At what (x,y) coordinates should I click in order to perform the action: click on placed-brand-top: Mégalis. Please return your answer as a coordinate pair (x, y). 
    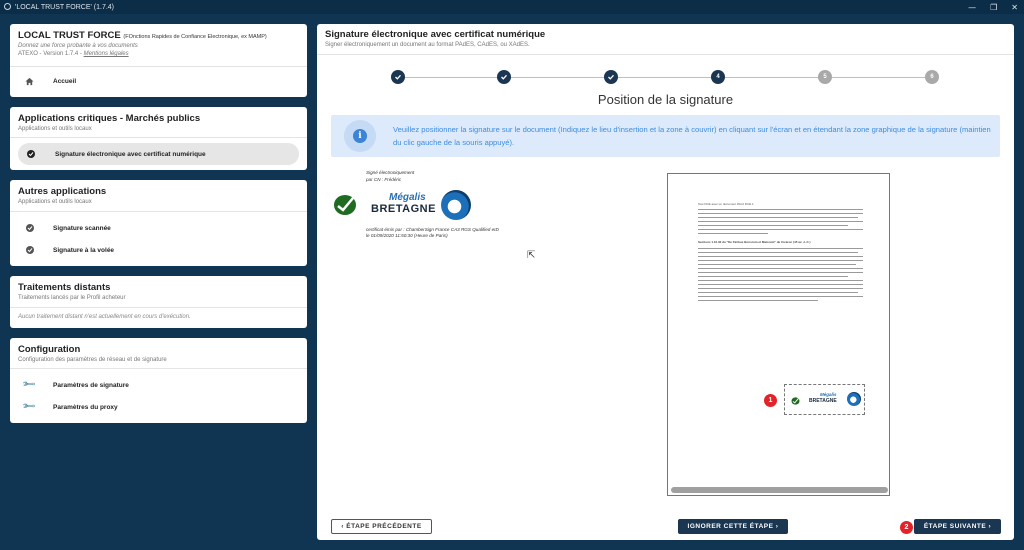
    Looking at the image, I should click on (828, 394).